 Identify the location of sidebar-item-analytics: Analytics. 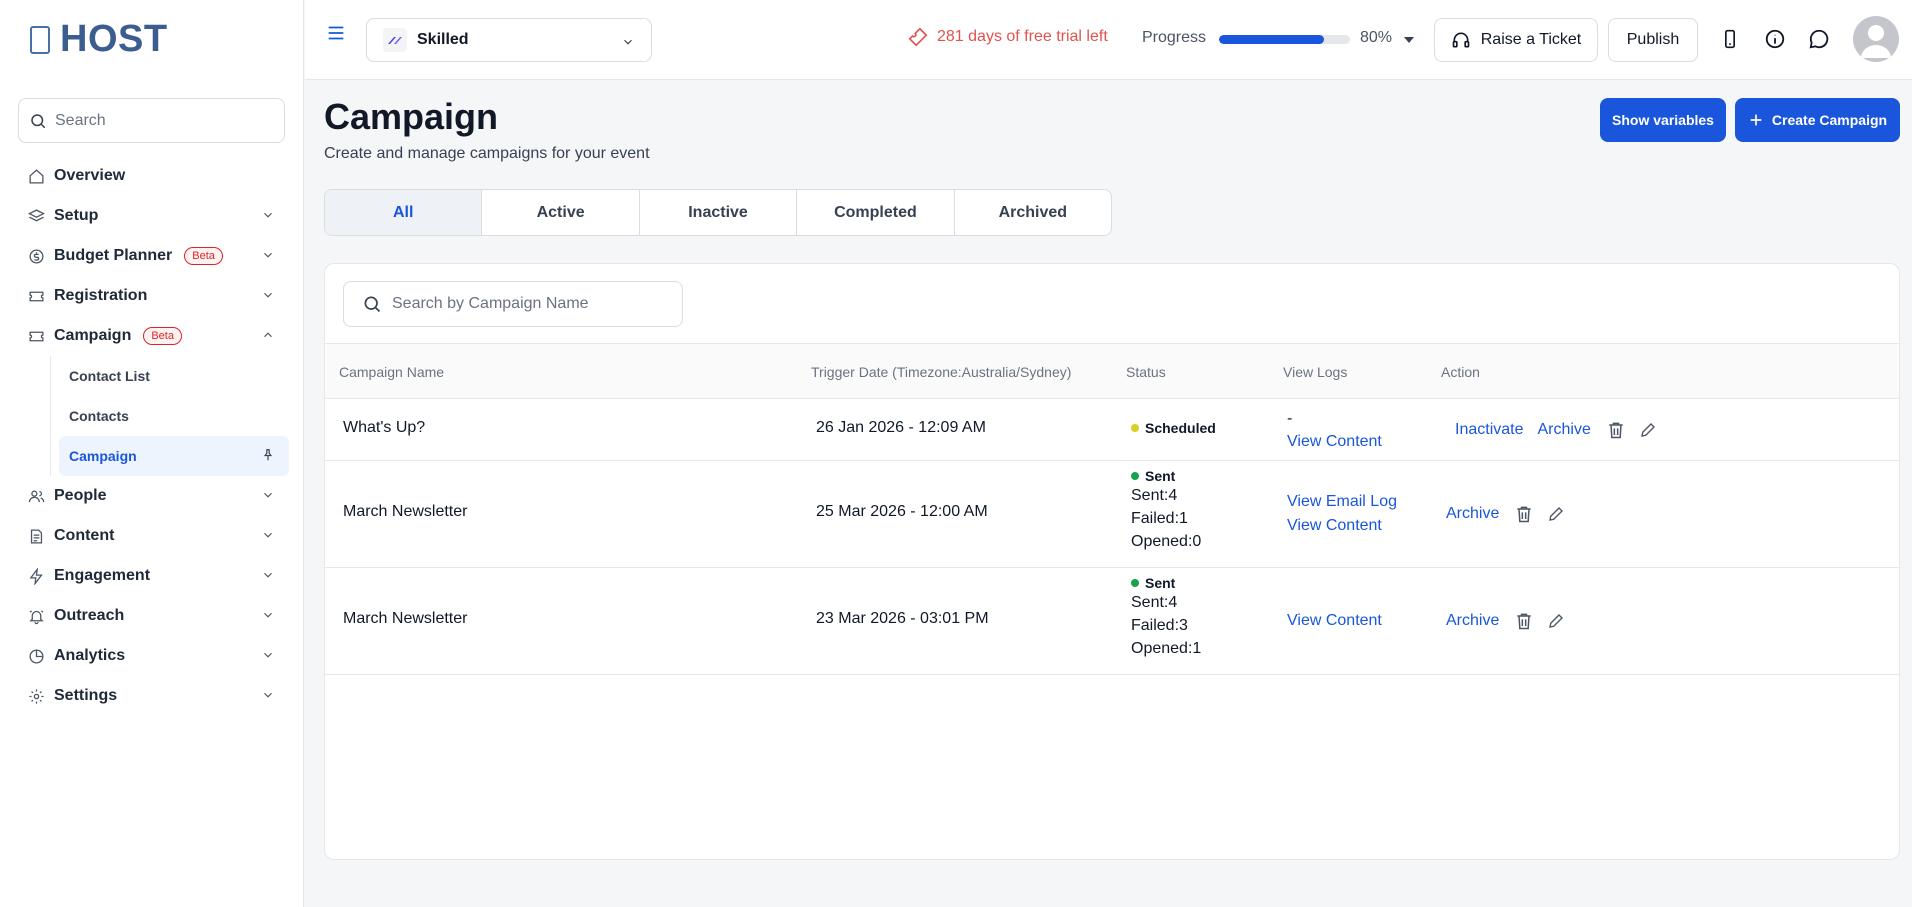
(153, 656).